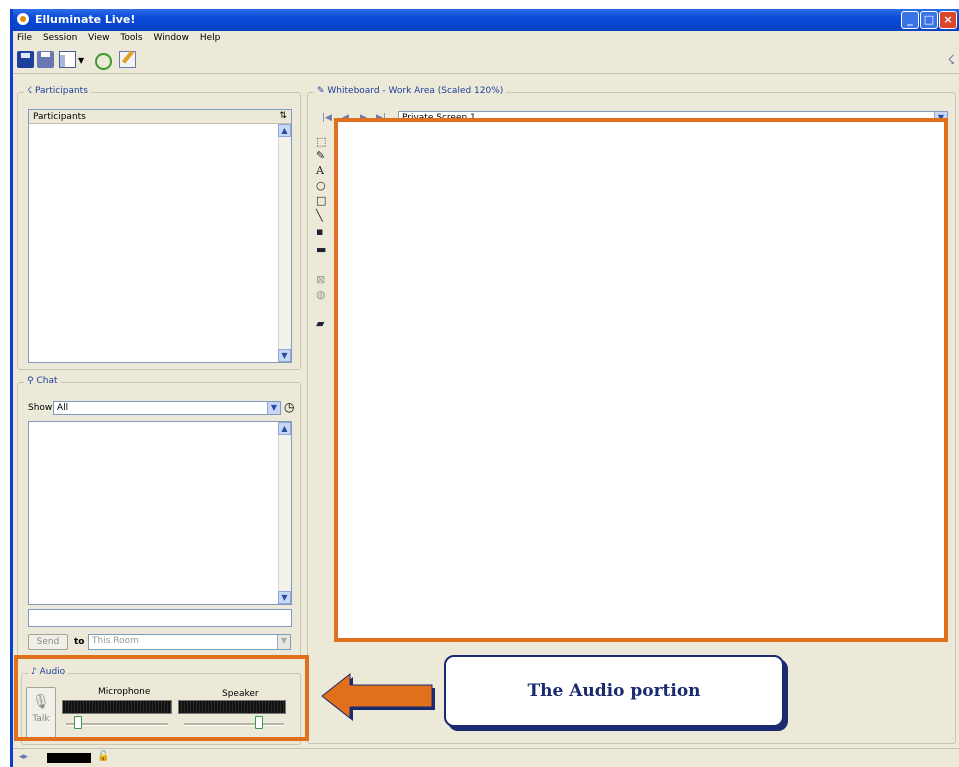 This screenshot has height=767, width=959. I want to click on close-button: ×, so click(948, 20).